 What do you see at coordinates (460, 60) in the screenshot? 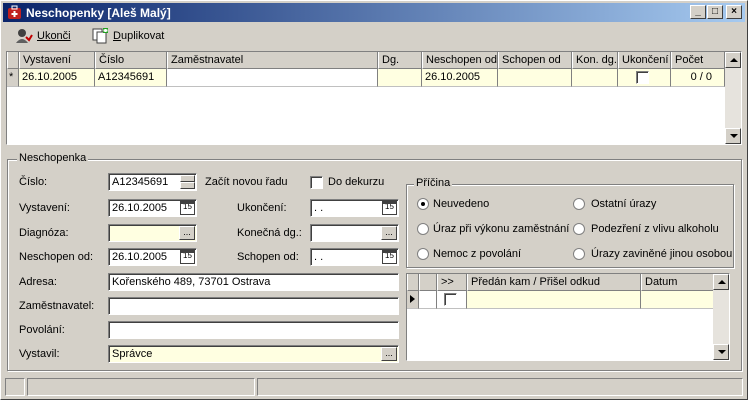
I see `col-neschopen-od: Neschopen od` at bounding box center [460, 60].